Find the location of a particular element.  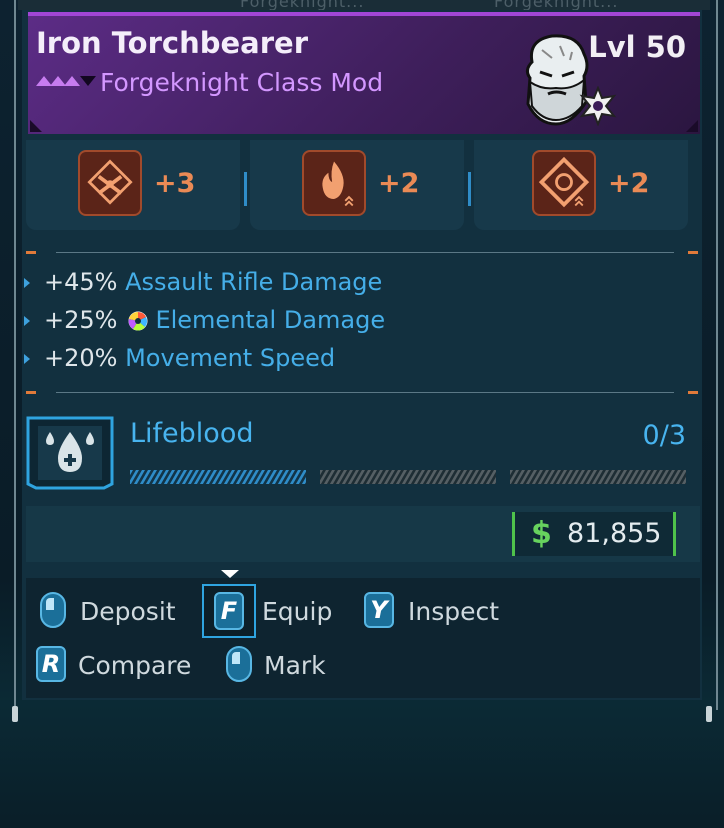

stat-line-3: +20% Movement Speed is located at coordinates (179, 358).